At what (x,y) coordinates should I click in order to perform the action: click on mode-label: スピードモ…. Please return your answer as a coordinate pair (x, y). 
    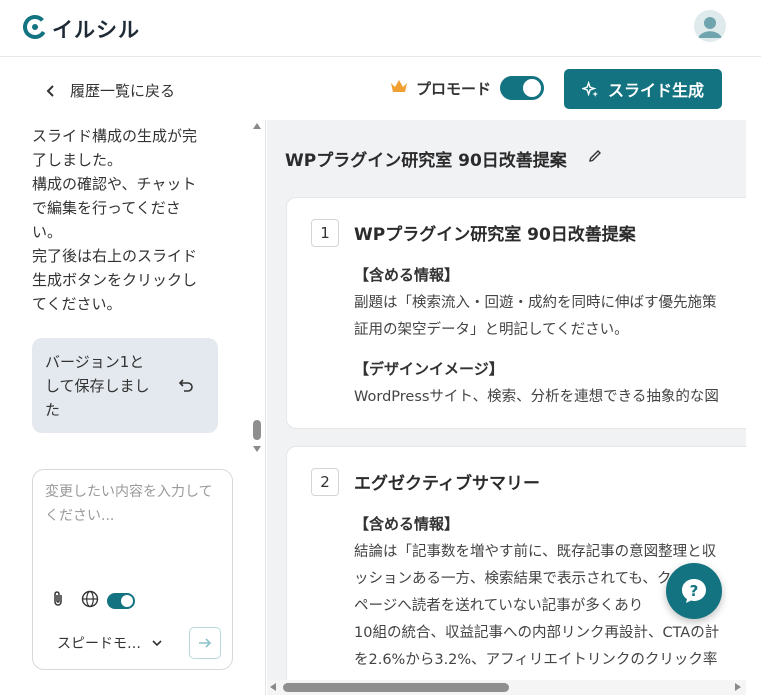
    Looking at the image, I should click on (99, 644).